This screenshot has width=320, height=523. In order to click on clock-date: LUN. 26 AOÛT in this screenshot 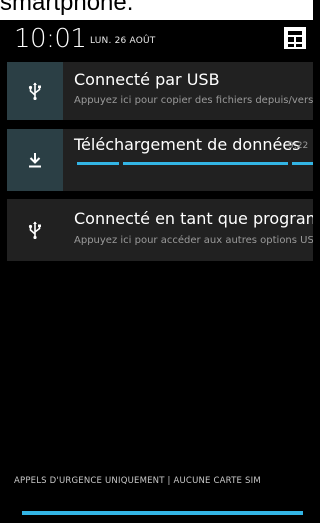, I will do `click(123, 41)`.